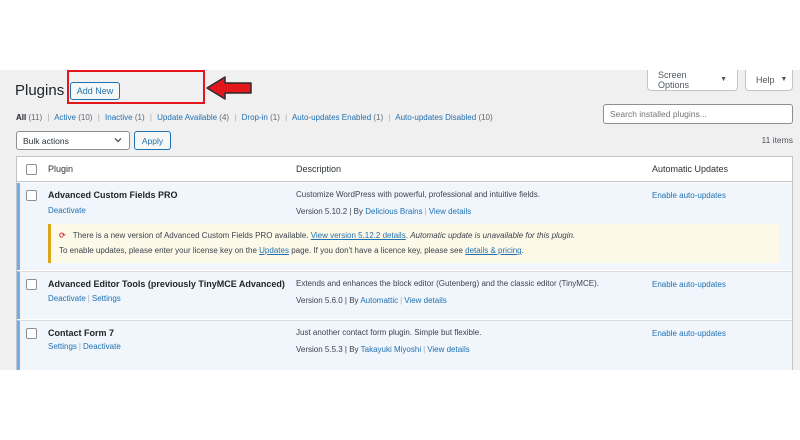 This screenshot has height=440, width=800. Describe the element at coordinates (379, 300) in the screenshot. I see `author-link: Automattic` at that location.